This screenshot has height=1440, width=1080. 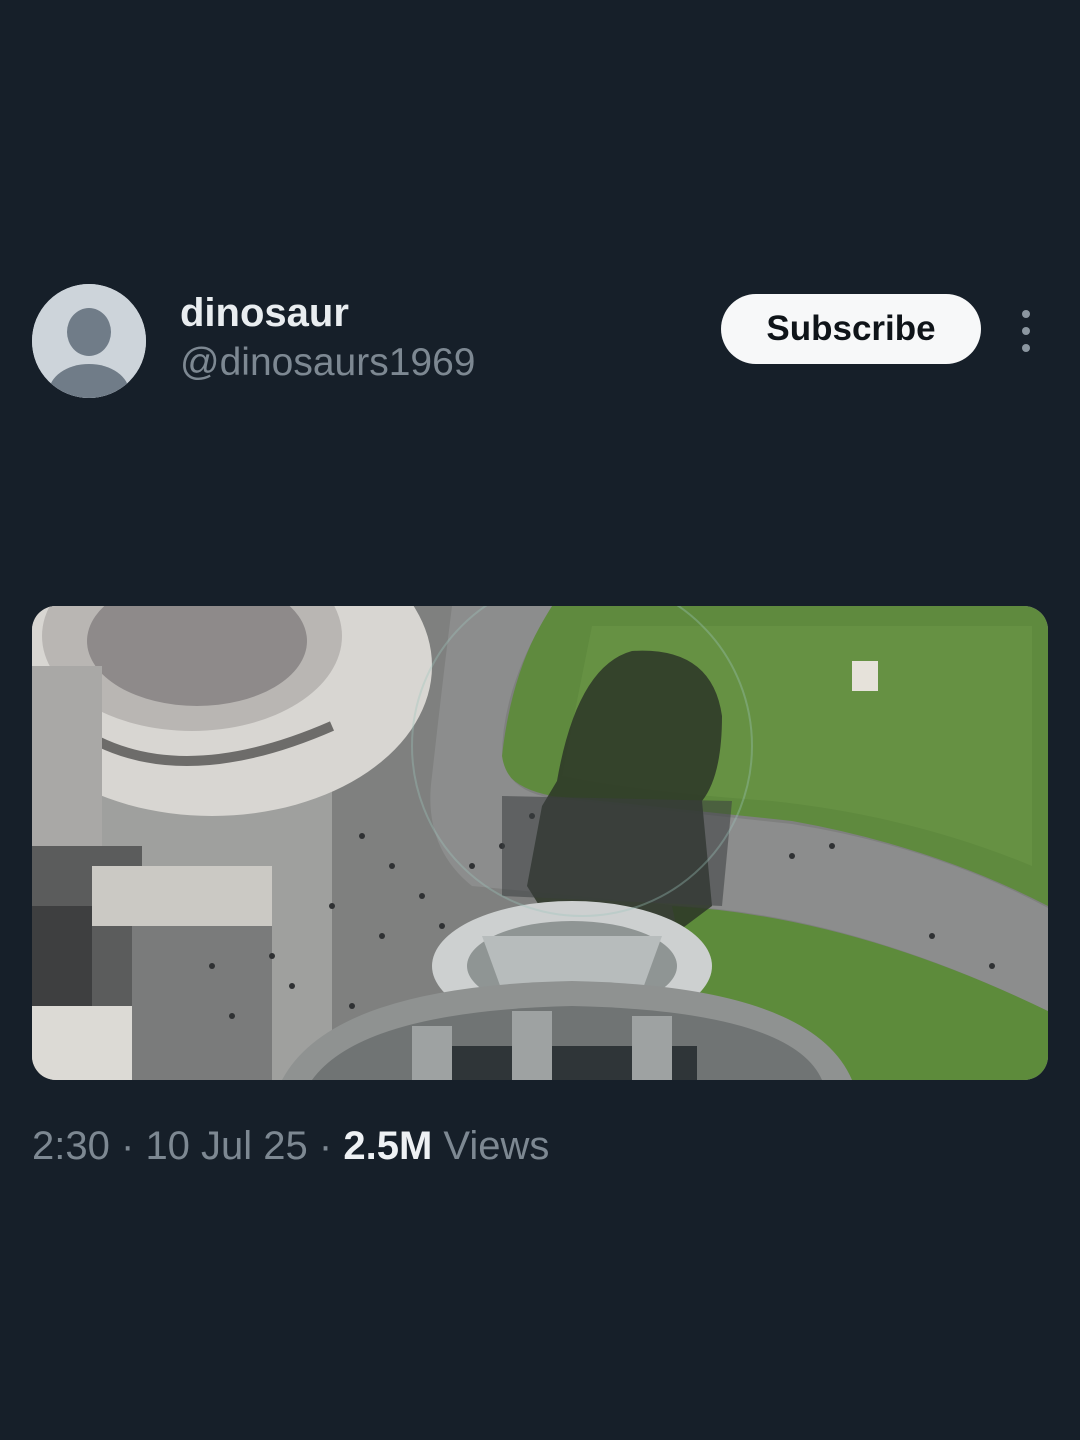 What do you see at coordinates (327, 339) in the screenshot?
I see `author-info: dinosaur @dinosaurs1969` at bounding box center [327, 339].